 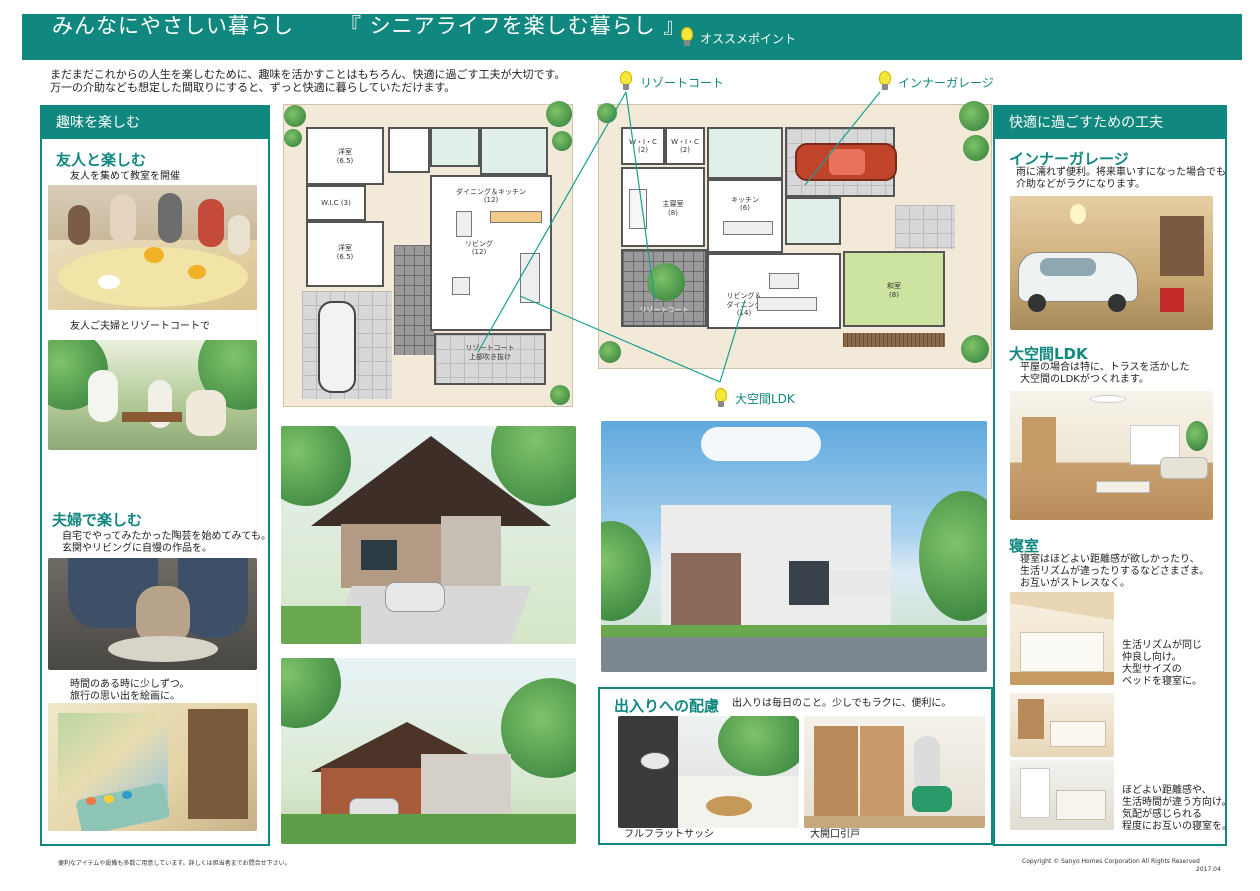 What do you see at coordinates (1152, 669) in the screenshot?
I see `bedroom-note-1-line3: 大型サイズの` at bounding box center [1152, 669].